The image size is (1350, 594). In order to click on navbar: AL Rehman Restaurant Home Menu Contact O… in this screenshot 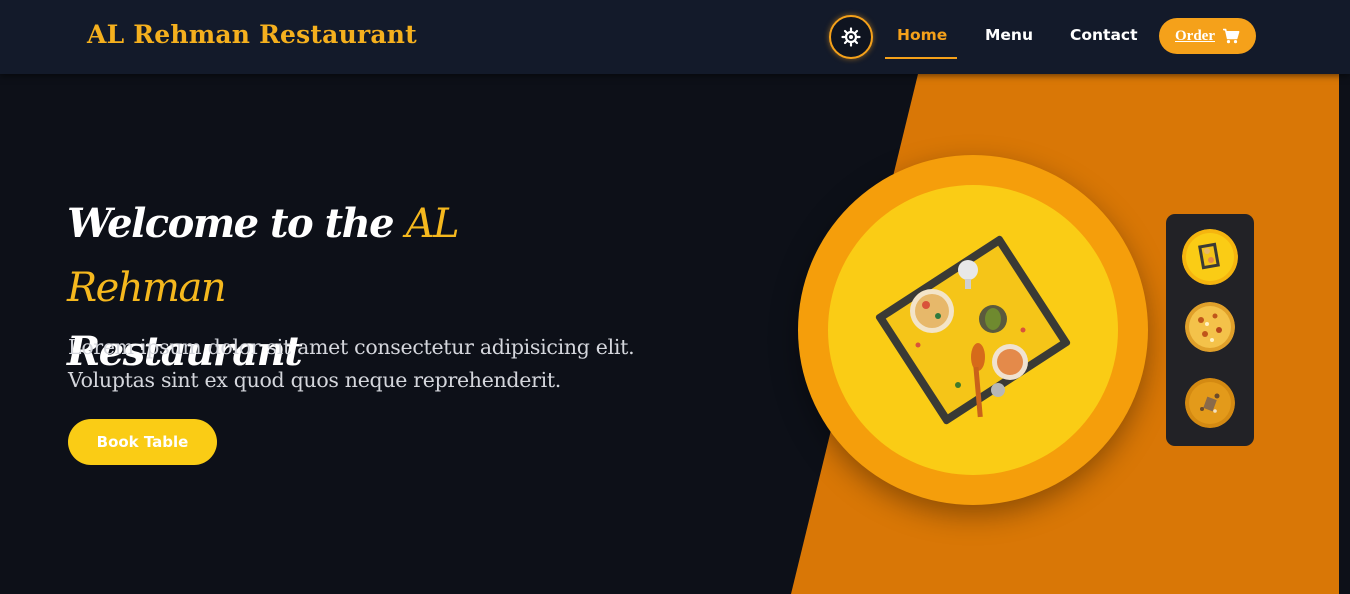, I will do `click(675, 37)`.